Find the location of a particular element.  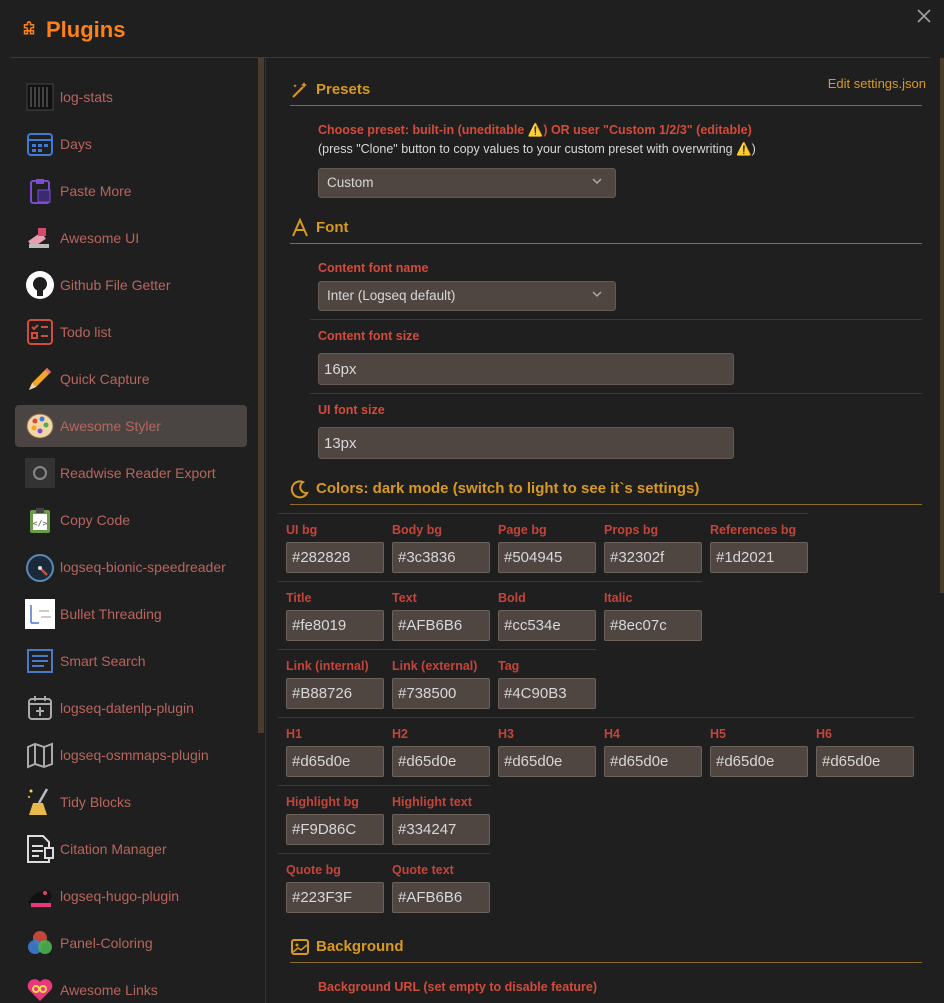

sidebar-item-logseq-hugo-plugin: logseq-hugo-plugin is located at coordinates (131, 896).